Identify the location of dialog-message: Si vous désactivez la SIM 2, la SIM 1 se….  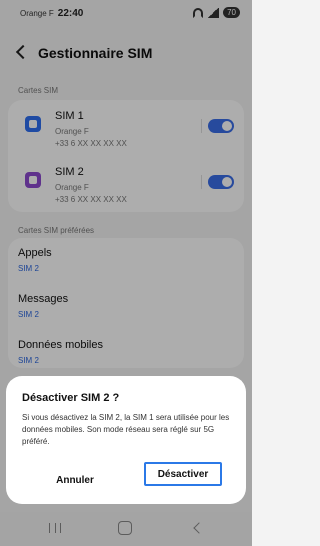
(126, 429).